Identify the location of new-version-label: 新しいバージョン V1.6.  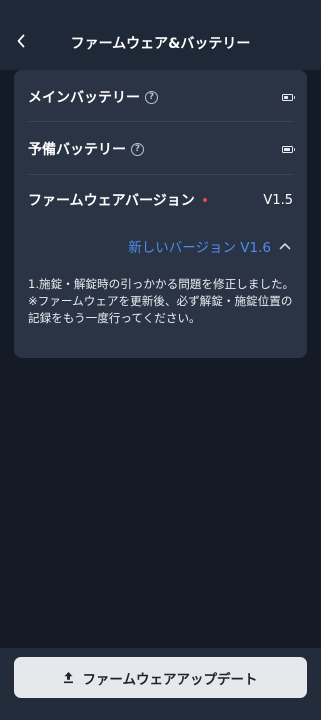
(199, 248).